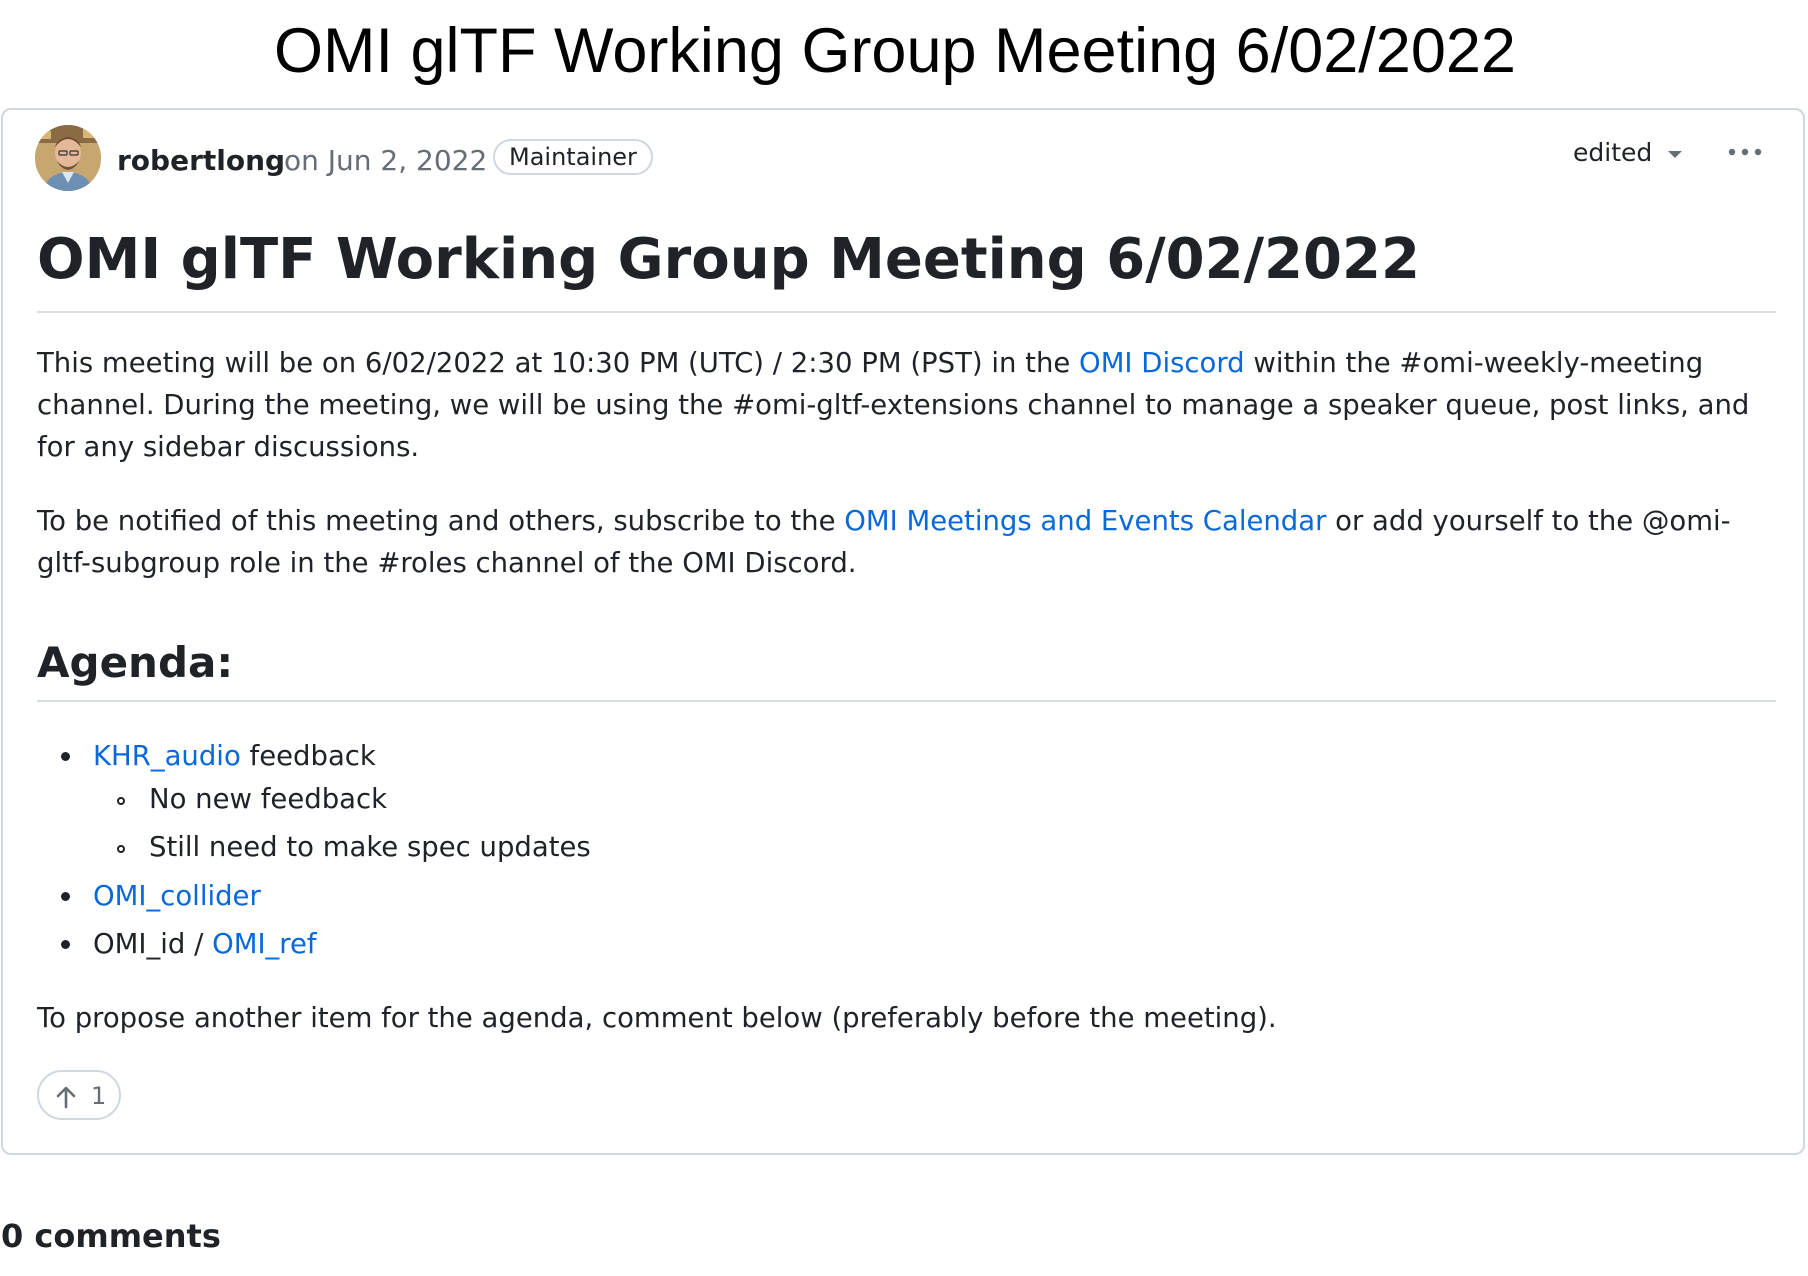  What do you see at coordinates (906, 312) in the screenshot?
I see `heading-divider` at bounding box center [906, 312].